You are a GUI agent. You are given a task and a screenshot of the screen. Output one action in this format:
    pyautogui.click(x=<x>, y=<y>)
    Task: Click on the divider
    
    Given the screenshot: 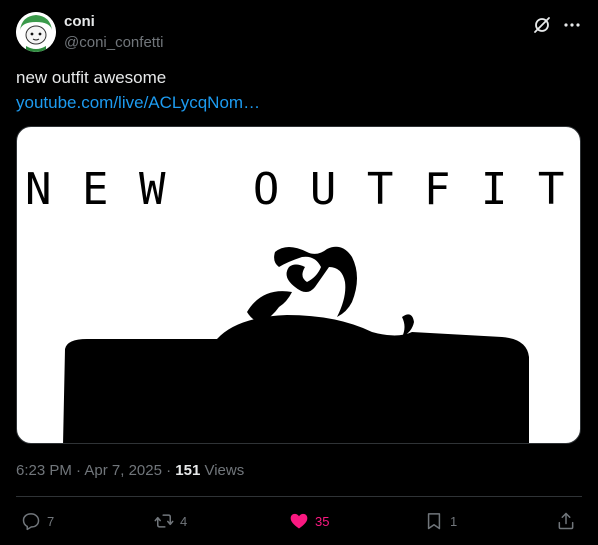 What is the action you would take?
    pyautogui.click(x=299, y=496)
    